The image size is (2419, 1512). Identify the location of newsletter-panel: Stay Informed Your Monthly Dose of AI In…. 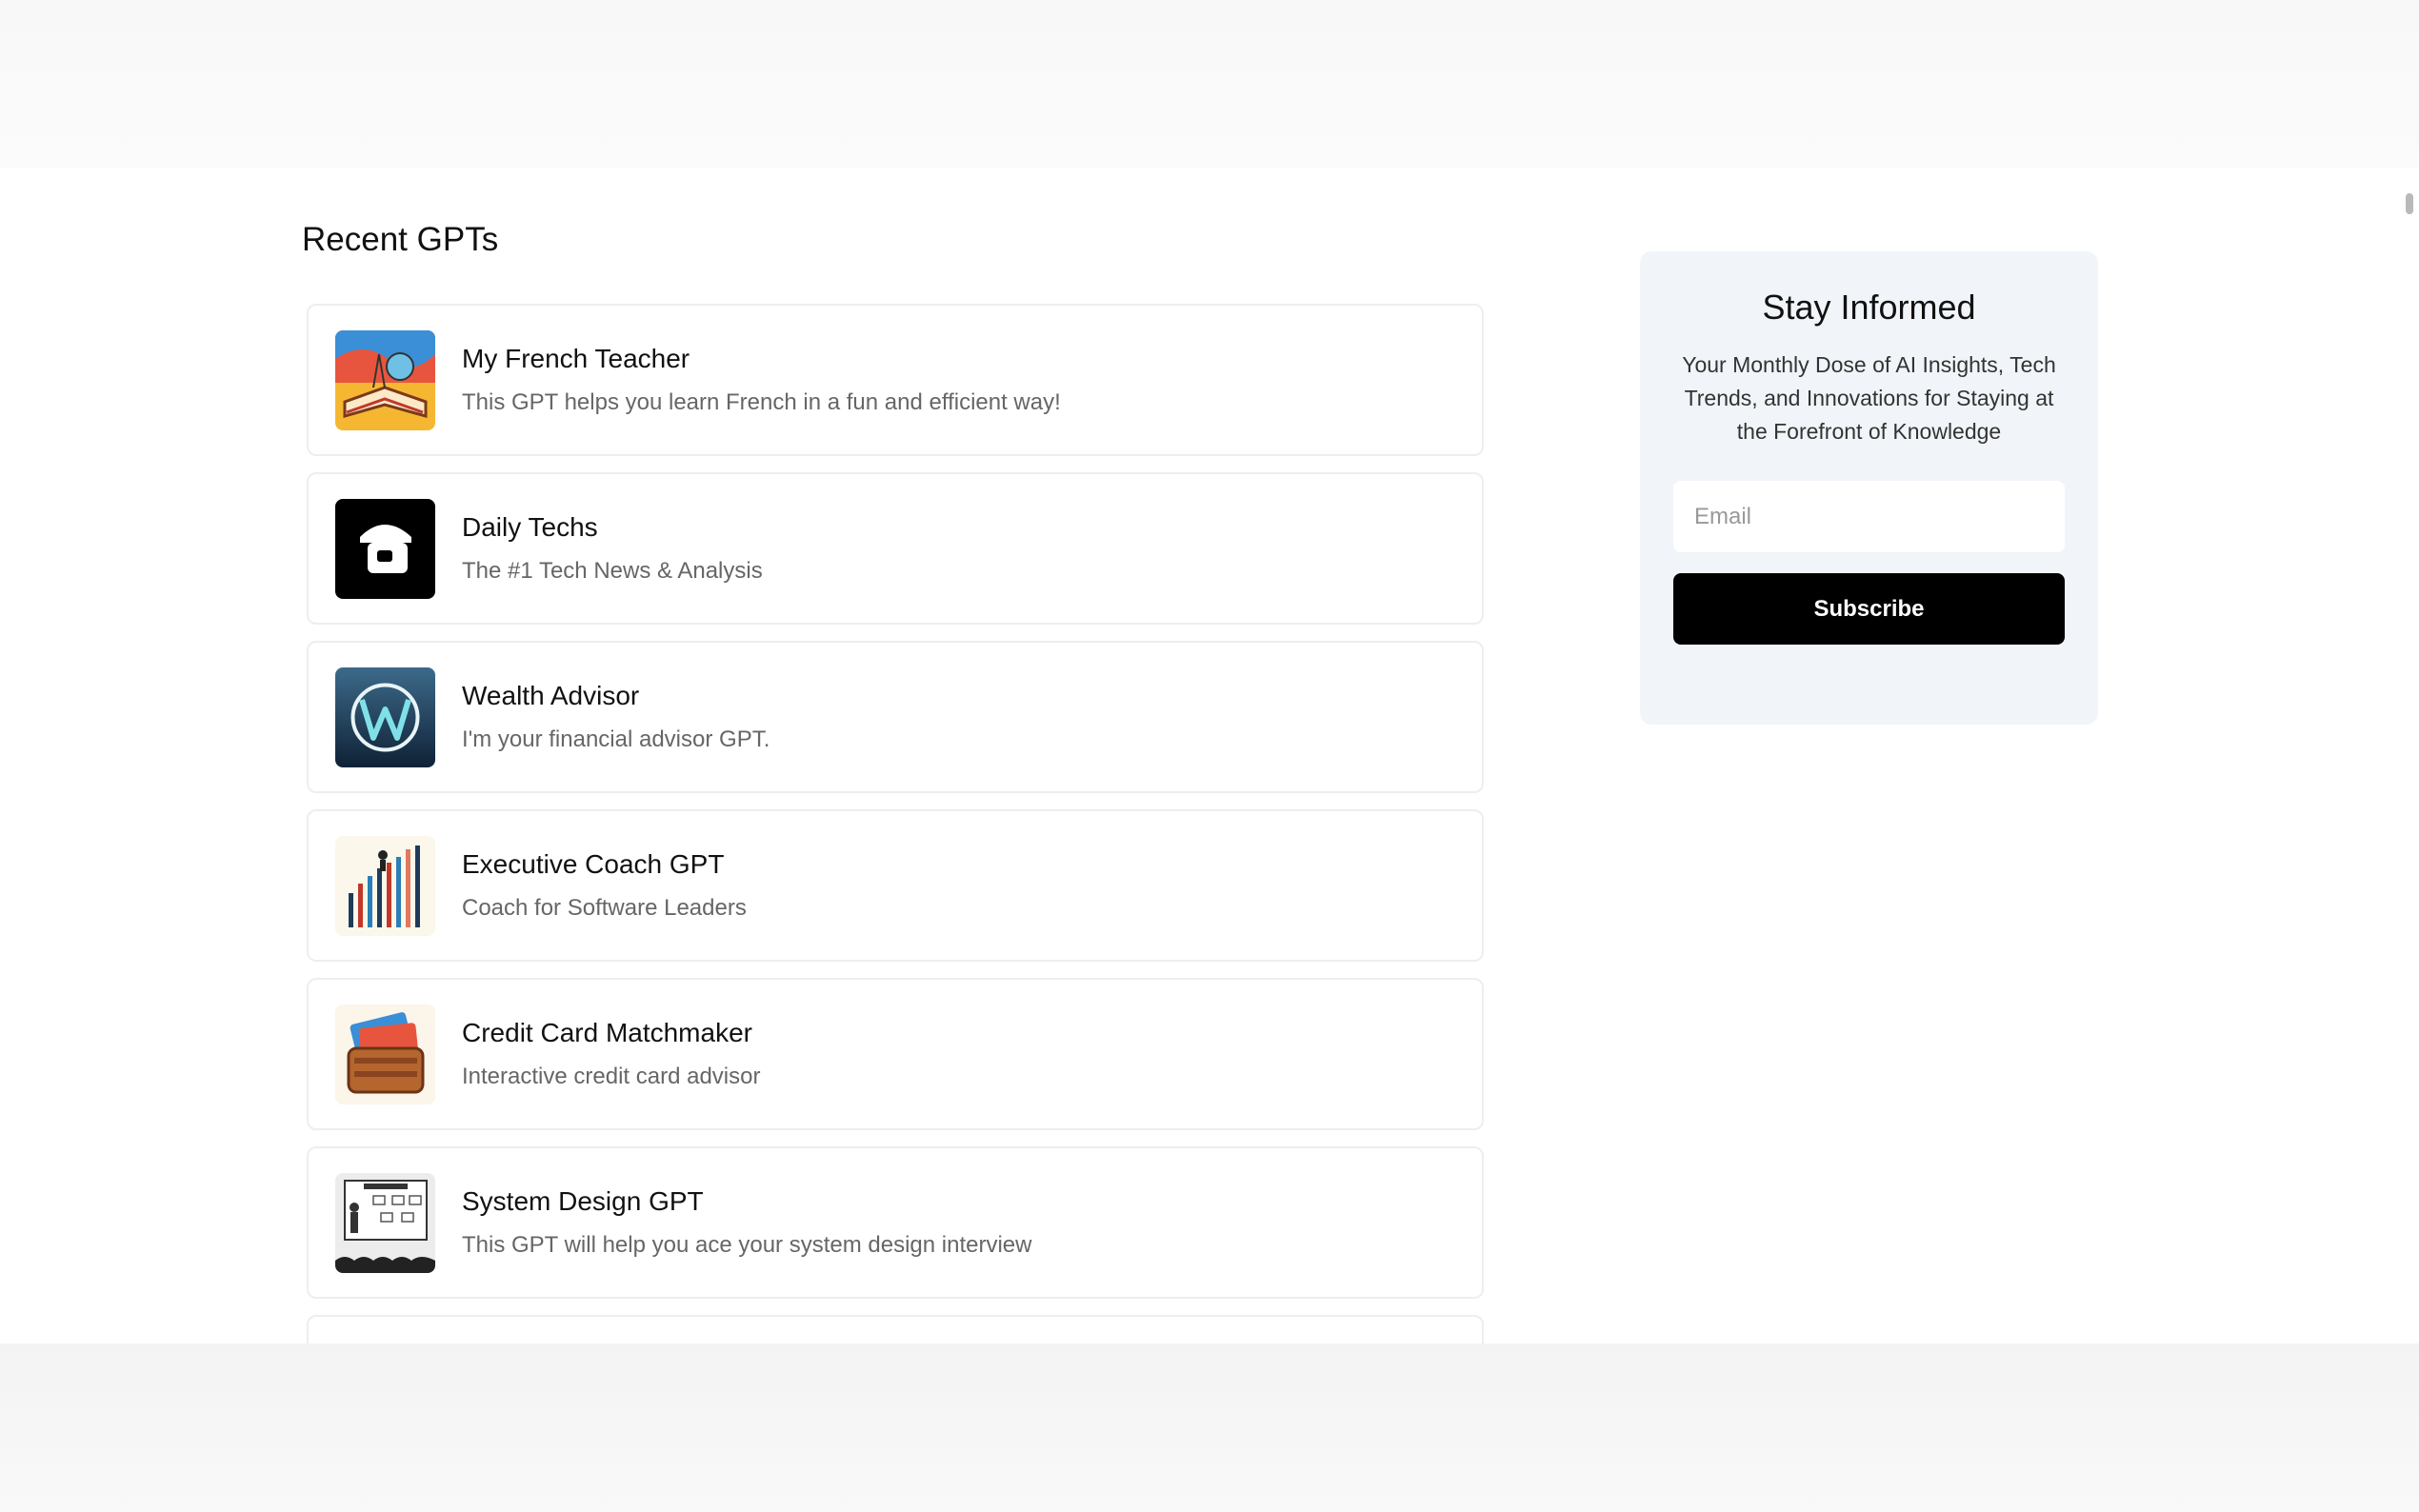
(1869, 488).